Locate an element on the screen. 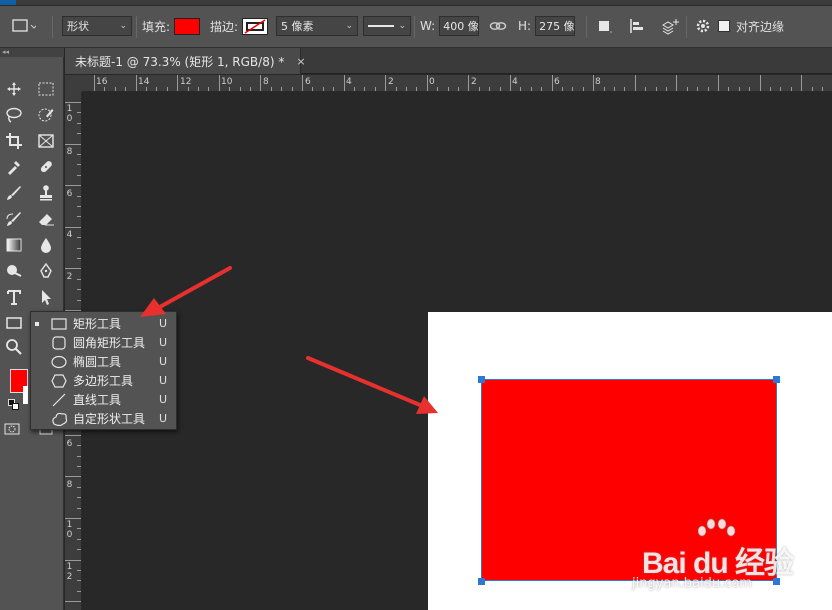 The width and height of the screenshot is (832, 610). background-color-swatch is located at coordinates (25, 395).